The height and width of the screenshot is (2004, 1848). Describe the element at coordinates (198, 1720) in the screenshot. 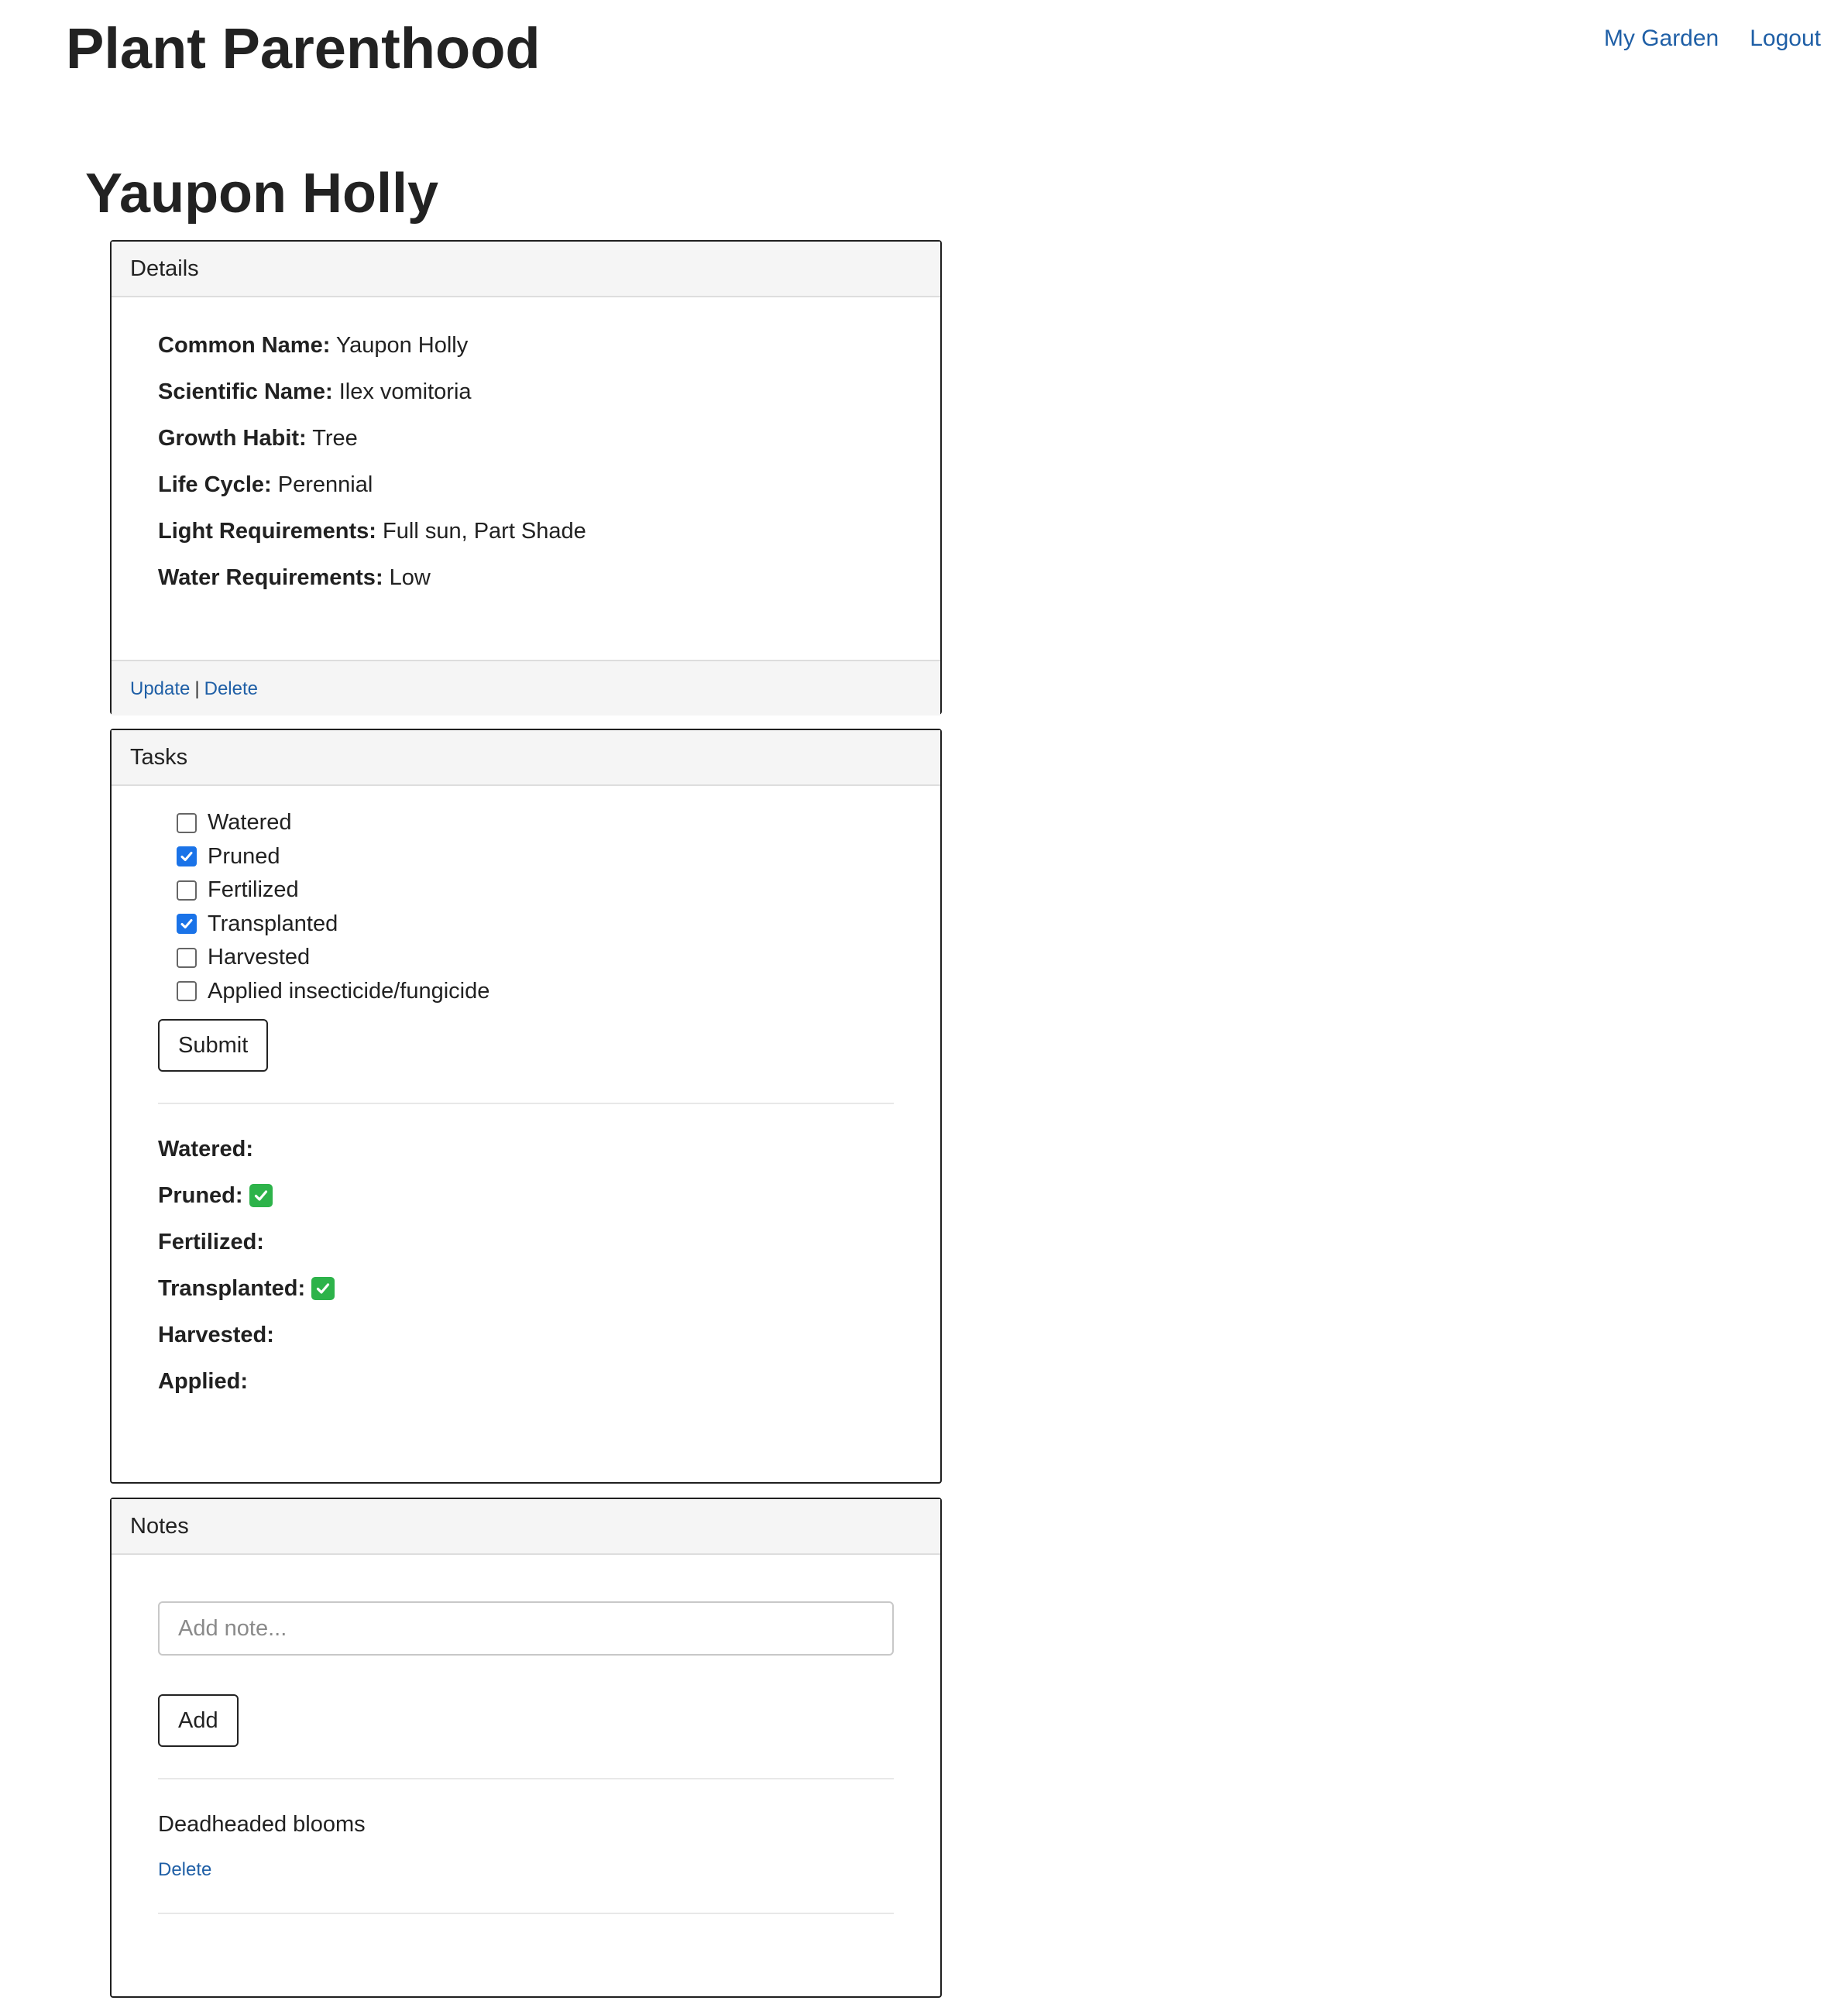

I see `add-note-button: Add` at that location.